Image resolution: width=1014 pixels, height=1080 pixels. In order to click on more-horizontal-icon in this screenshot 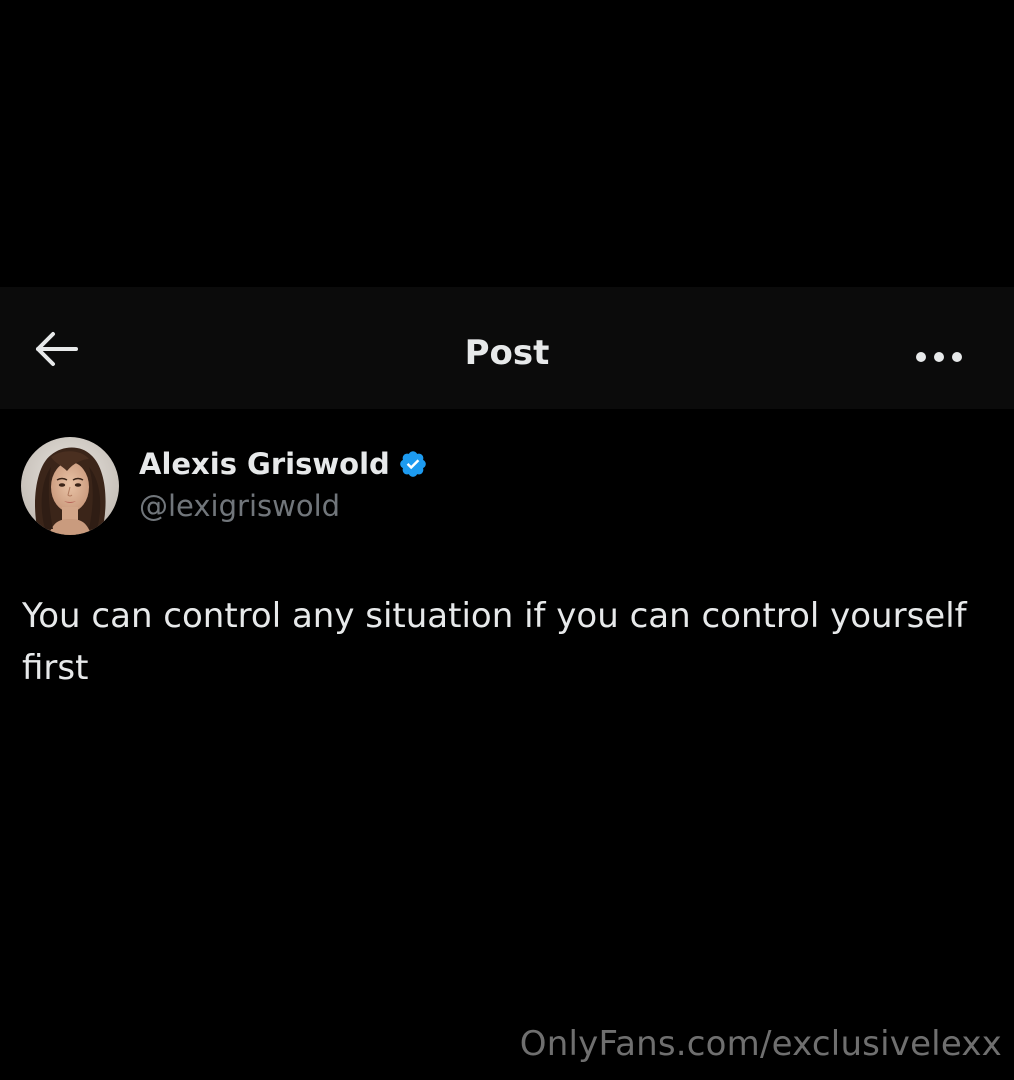, I will do `click(939, 357)`.